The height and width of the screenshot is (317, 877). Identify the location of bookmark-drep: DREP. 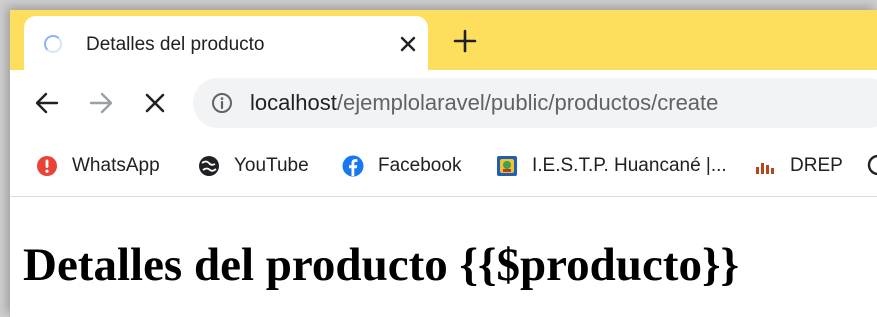
(798, 166).